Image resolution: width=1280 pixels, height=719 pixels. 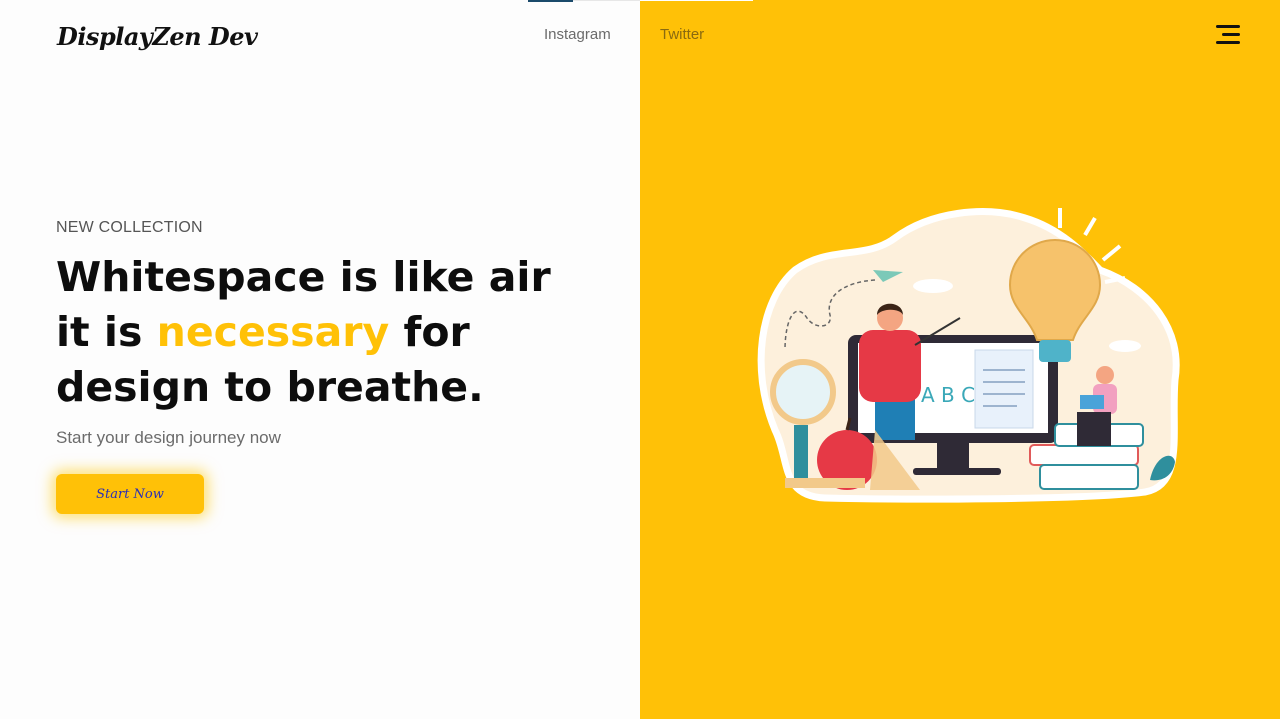 I want to click on pencil-icon, so click(x=825, y=483).